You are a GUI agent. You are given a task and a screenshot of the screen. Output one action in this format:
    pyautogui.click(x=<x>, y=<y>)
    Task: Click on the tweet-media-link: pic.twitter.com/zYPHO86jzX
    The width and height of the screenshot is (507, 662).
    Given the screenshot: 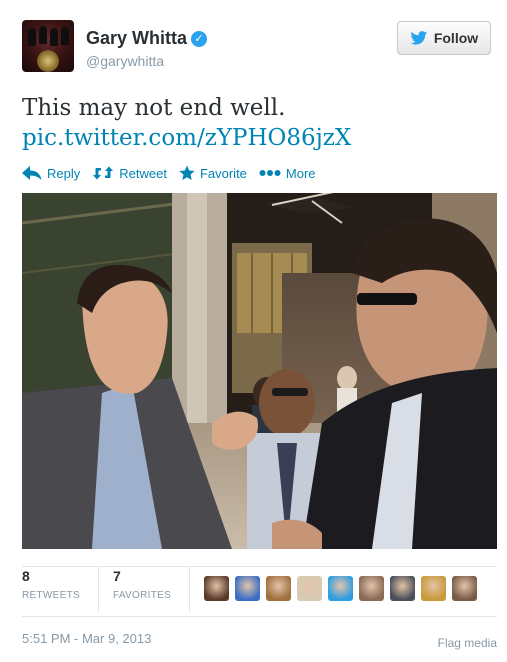 What is the action you would take?
    pyautogui.click(x=186, y=138)
    